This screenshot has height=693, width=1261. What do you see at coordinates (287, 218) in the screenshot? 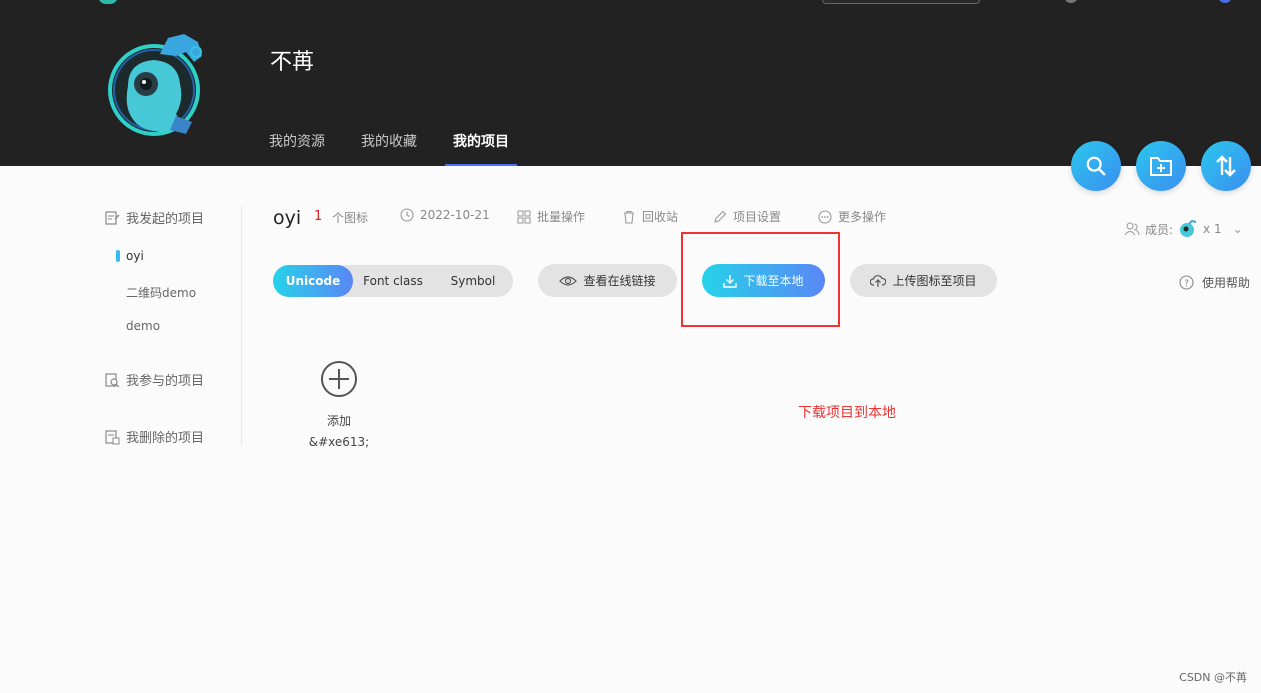
I see `project-name: oyi` at bounding box center [287, 218].